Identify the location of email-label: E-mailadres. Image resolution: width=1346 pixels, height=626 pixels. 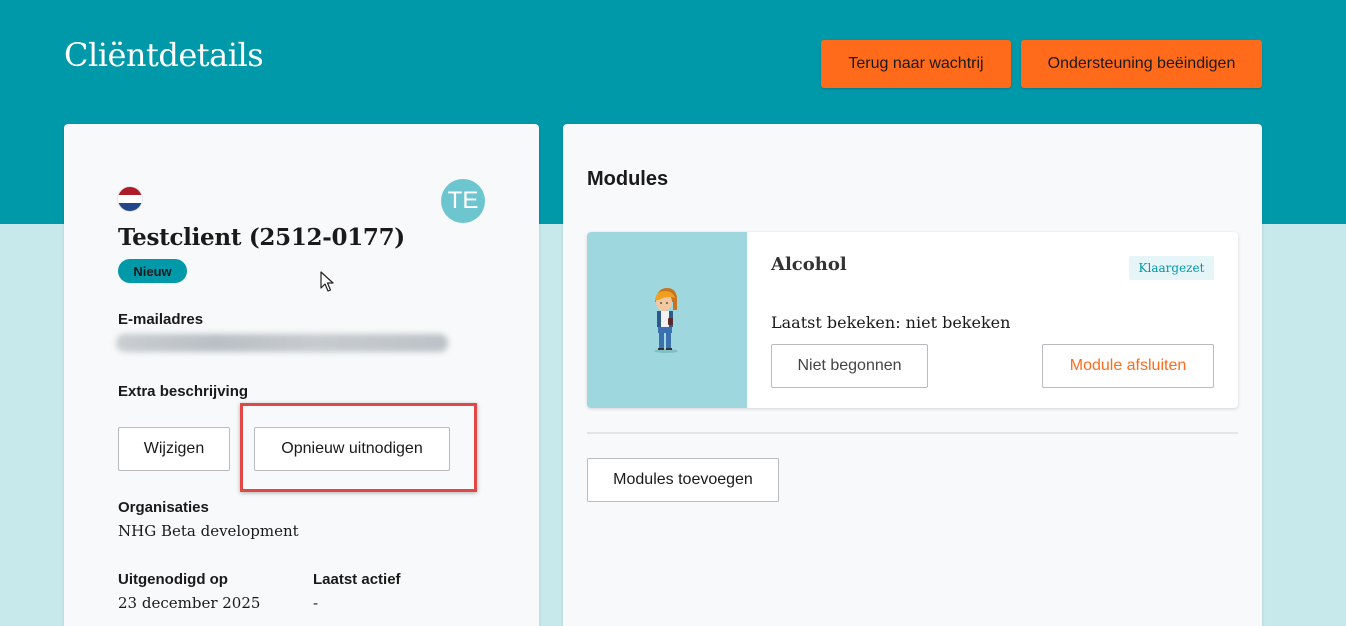
(161, 319).